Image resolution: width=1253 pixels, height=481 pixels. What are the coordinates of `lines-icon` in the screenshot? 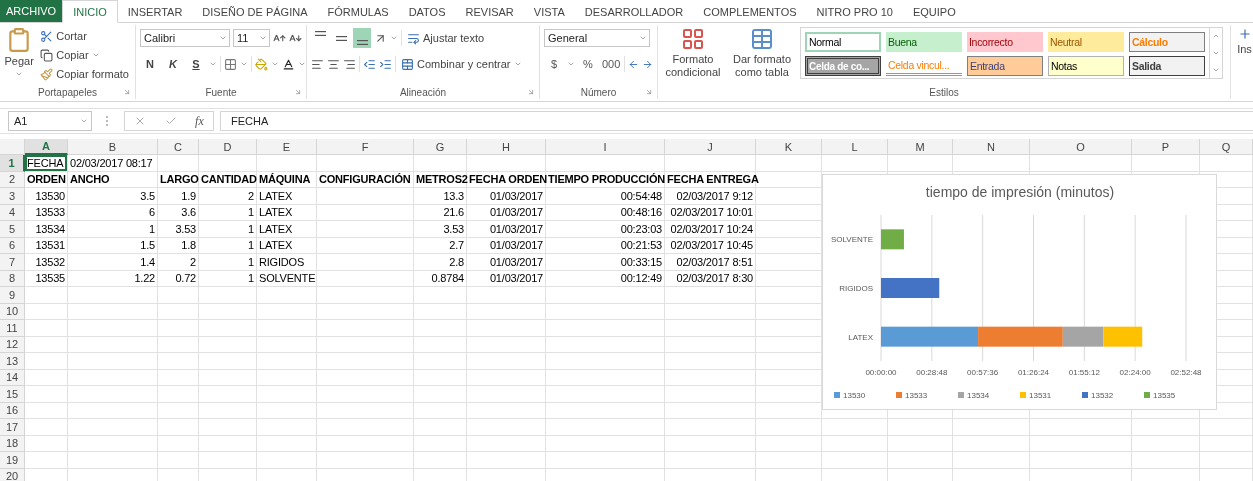 It's located at (320, 33).